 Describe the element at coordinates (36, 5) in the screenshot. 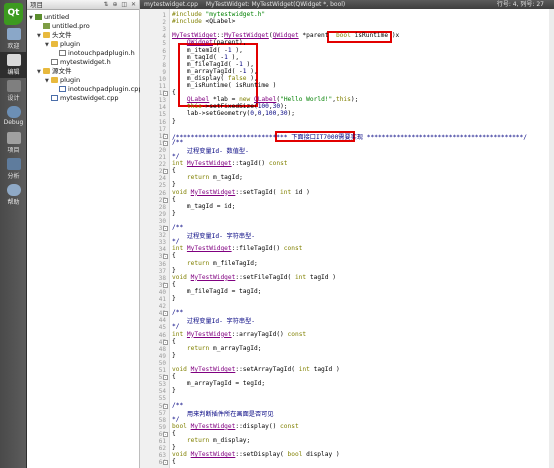

I see `project-pane-title: 项目` at that location.